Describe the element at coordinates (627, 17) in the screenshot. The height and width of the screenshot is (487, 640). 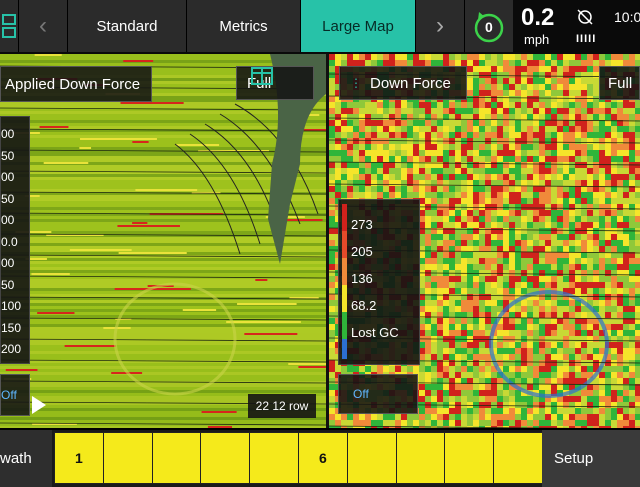
I see `clock: 10:0` at that location.